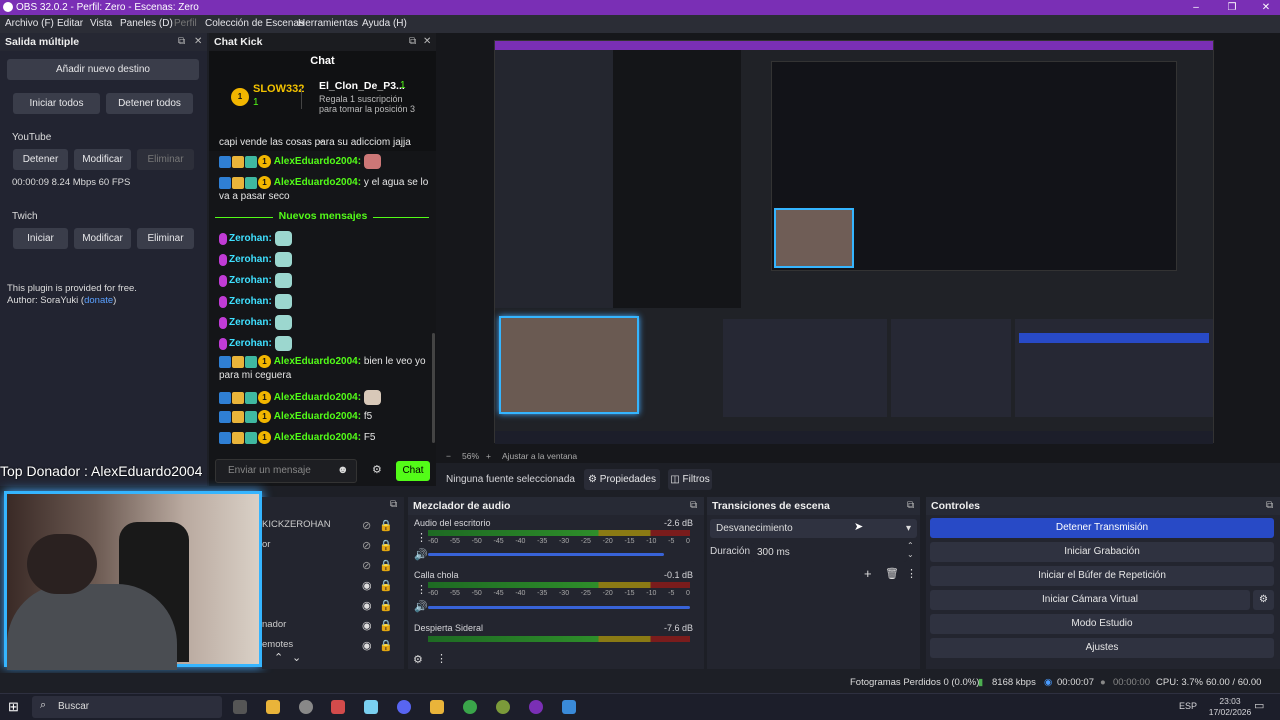  I want to click on task-view-icon, so click(240, 707).